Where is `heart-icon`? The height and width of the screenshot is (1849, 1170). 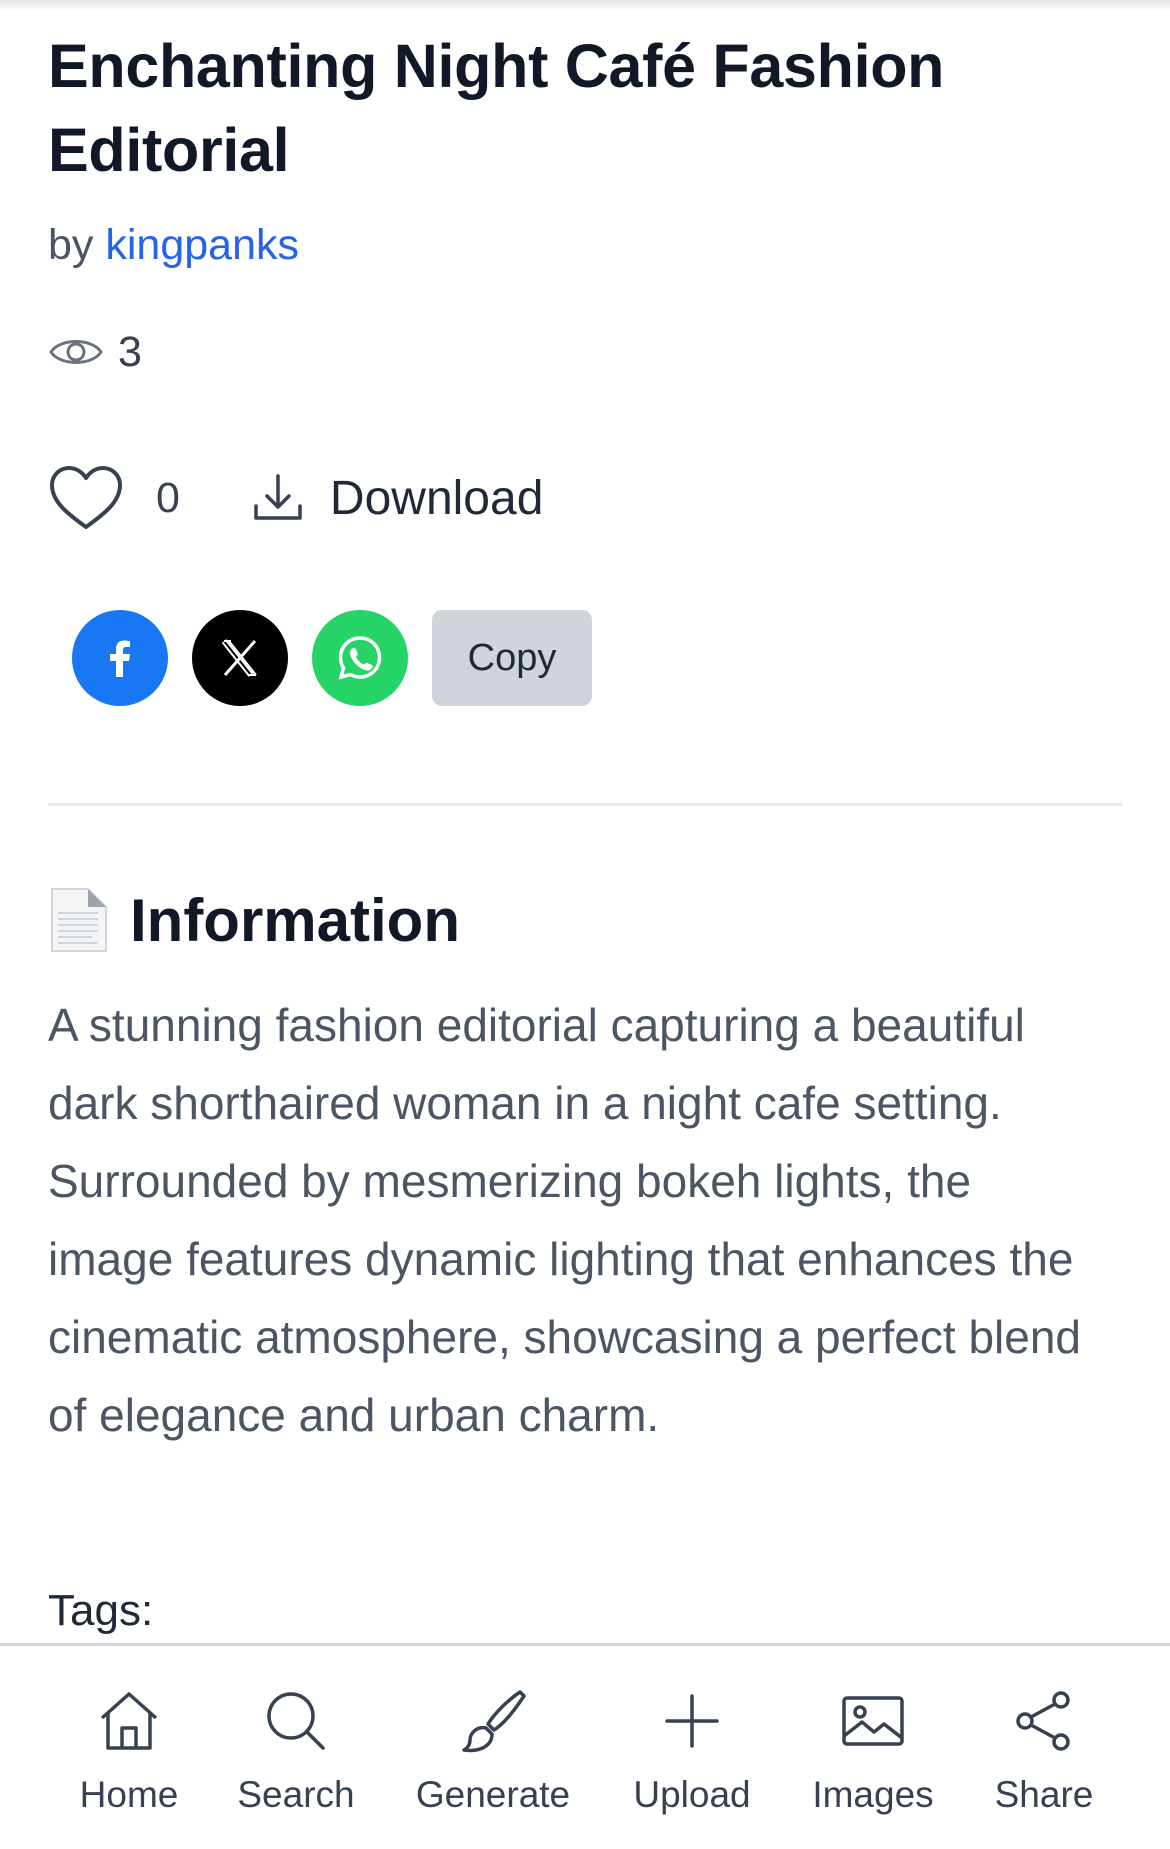 heart-icon is located at coordinates (86, 497).